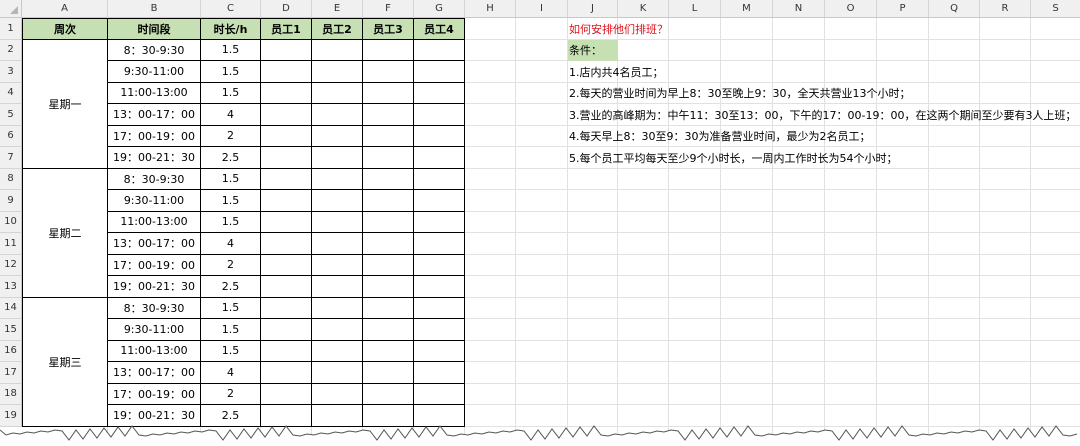  What do you see at coordinates (490, 9) in the screenshot?
I see `column-header-h: H` at bounding box center [490, 9].